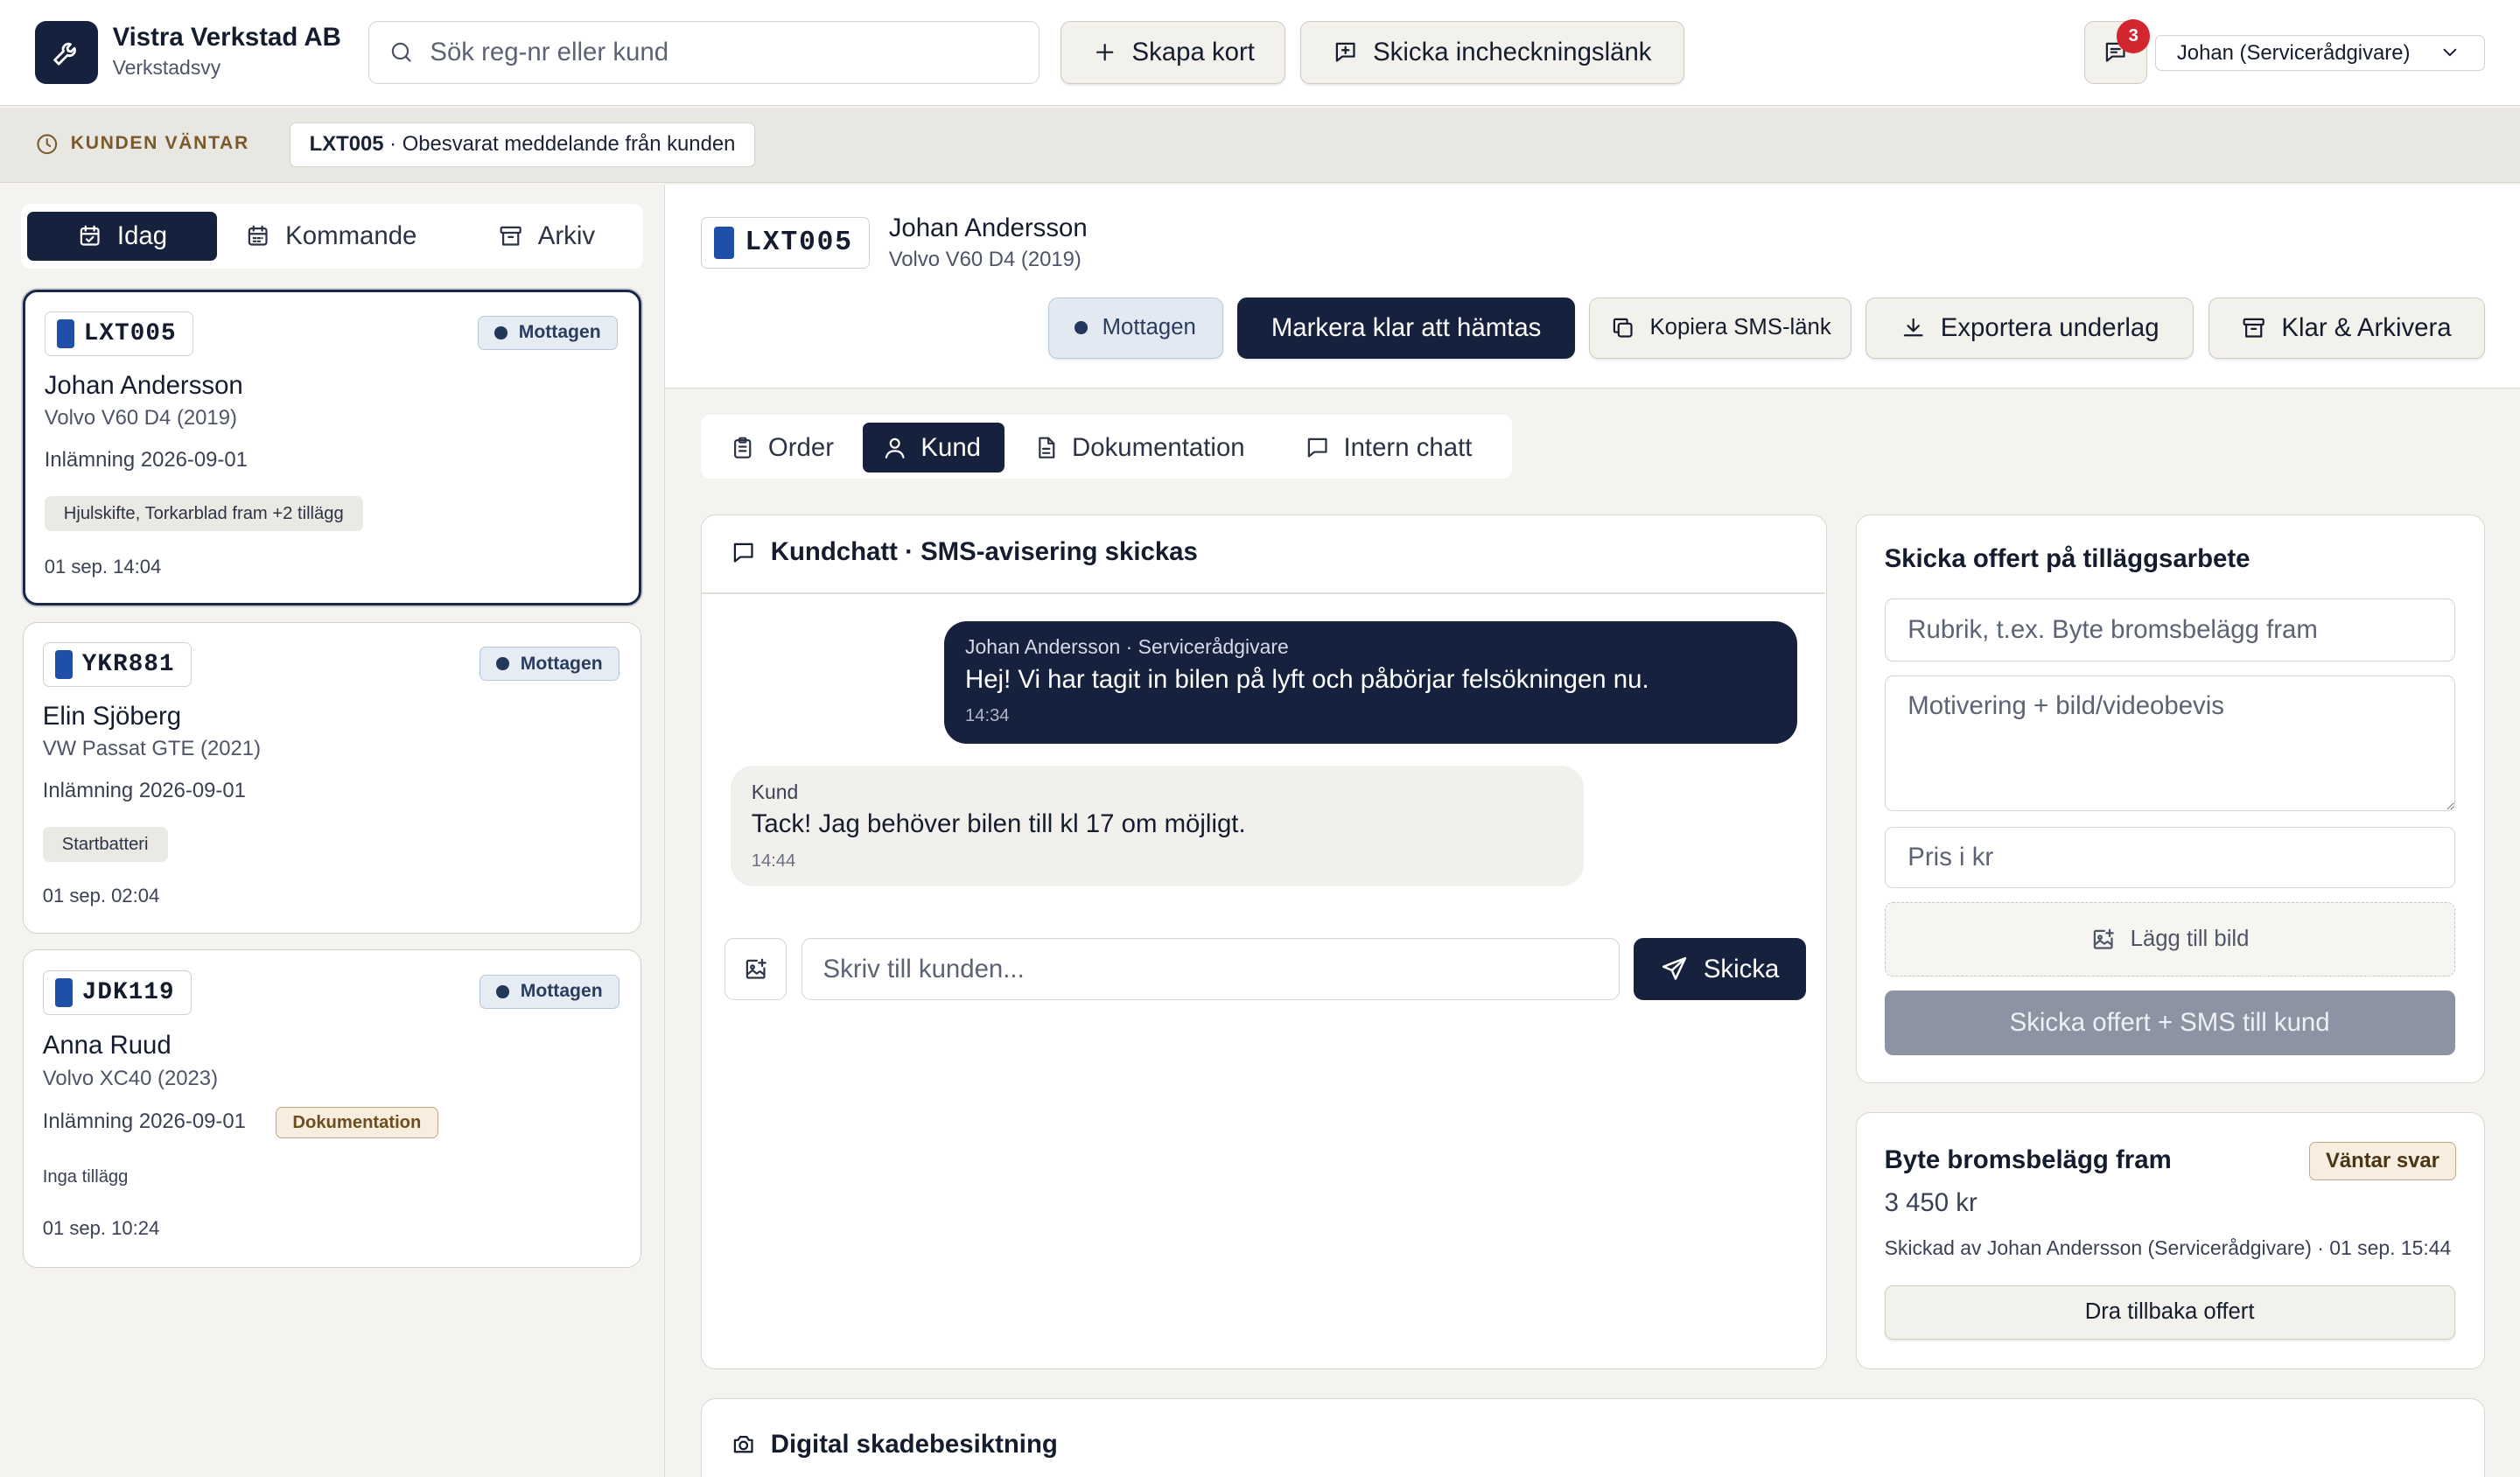  What do you see at coordinates (2169, 1022) in the screenshot?
I see `send-offer-button: Skicka offert + SMS till kund` at bounding box center [2169, 1022].